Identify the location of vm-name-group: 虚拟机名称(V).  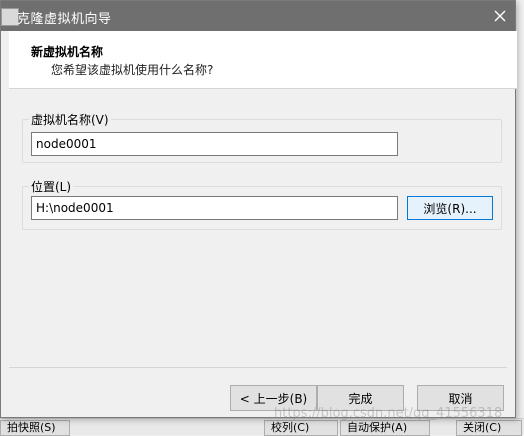
(262, 137).